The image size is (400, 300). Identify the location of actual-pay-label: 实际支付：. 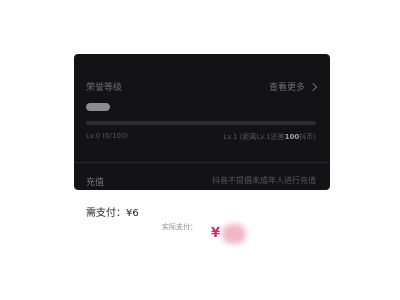
(179, 227).